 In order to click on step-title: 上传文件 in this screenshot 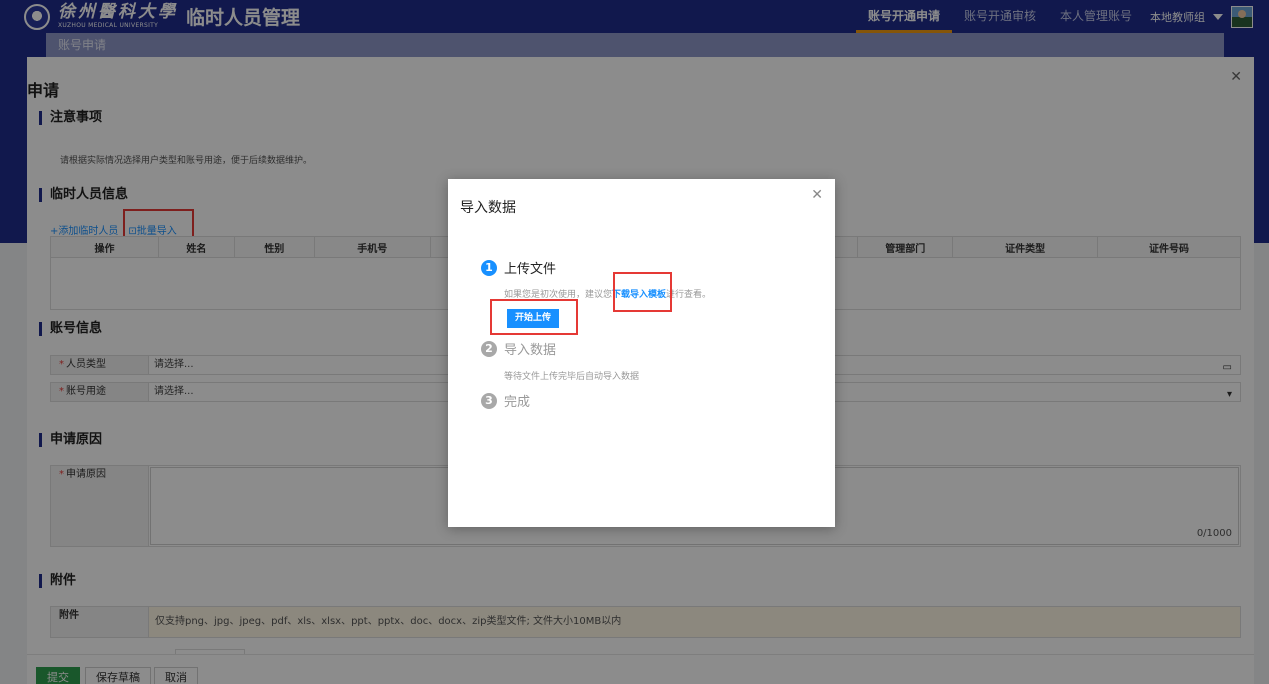, I will do `click(530, 269)`.